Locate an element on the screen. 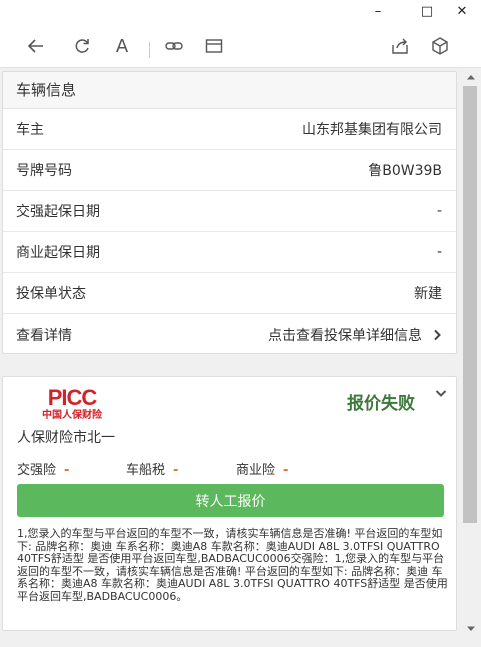 The image size is (481, 647). picc-logo-subtext: 中国人保财险 is located at coordinates (72, 415).